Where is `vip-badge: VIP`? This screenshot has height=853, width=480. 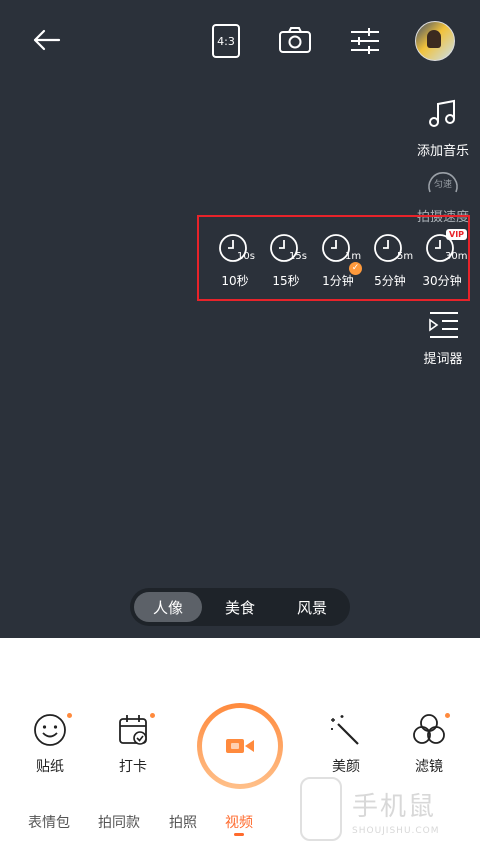 vip-badge: VIP is located at coordinates (457, 234).